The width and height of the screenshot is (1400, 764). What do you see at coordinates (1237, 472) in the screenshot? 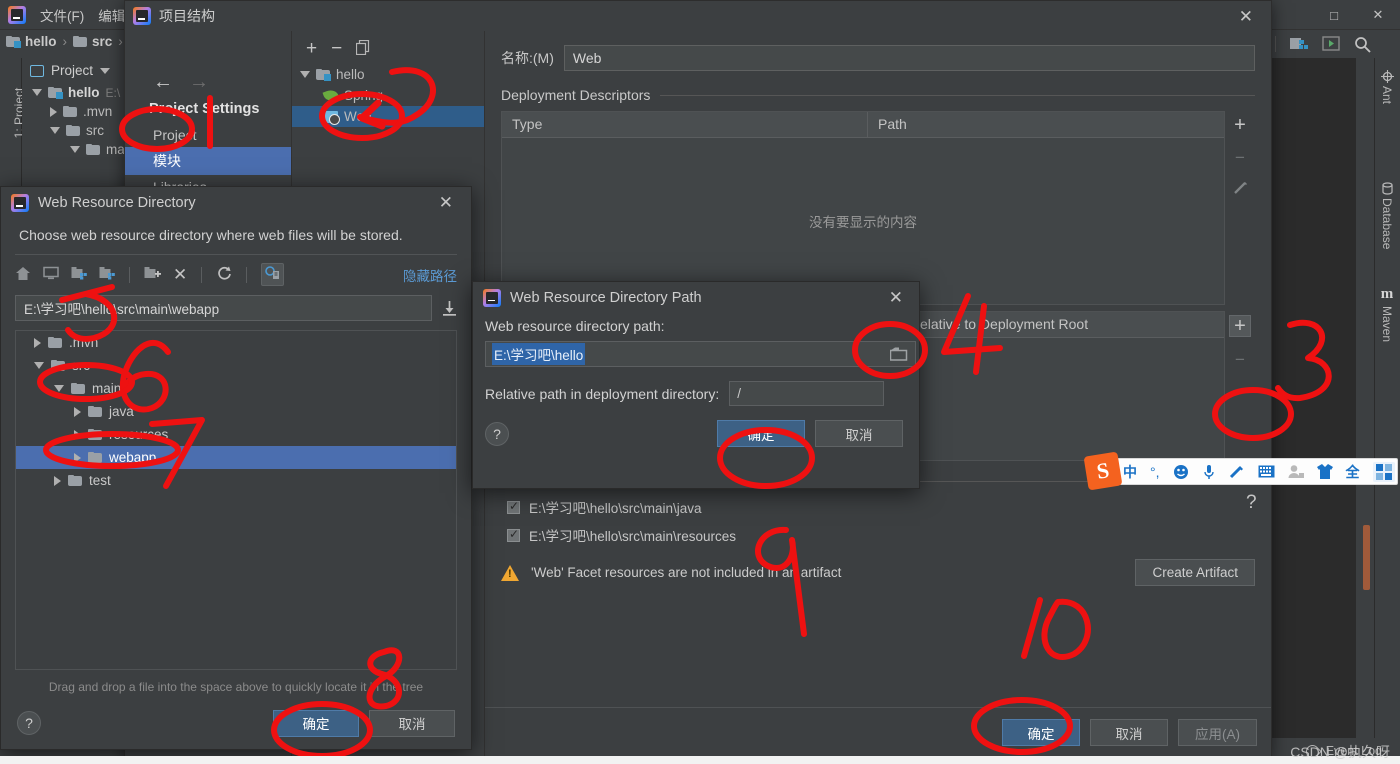
I see `pen-icon` at bounding box center [1237, 472].